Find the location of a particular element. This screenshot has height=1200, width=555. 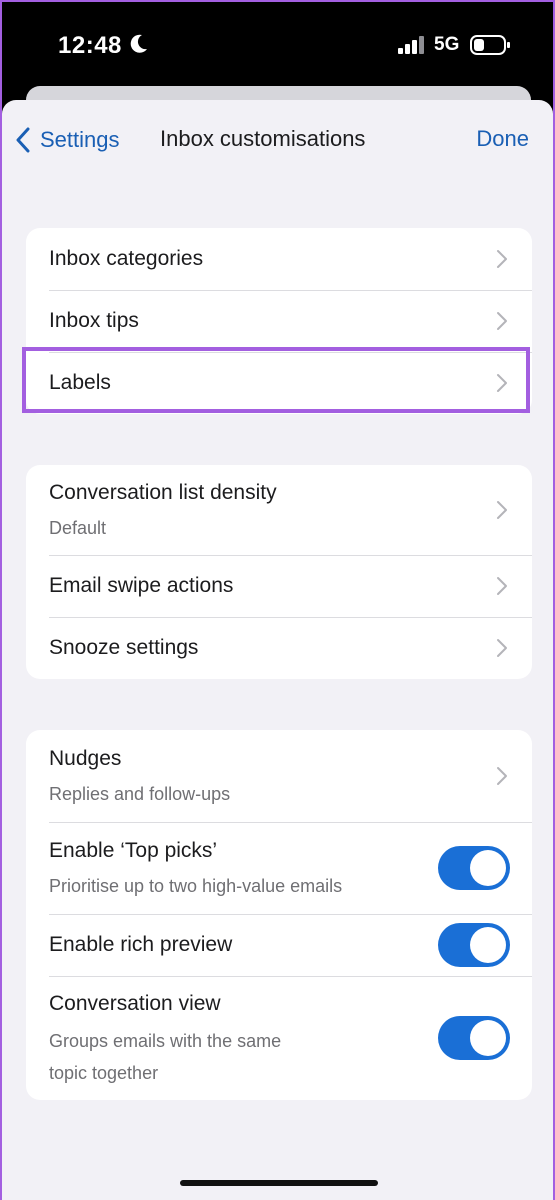

done-button: Done is located at coordinates (502, 139).